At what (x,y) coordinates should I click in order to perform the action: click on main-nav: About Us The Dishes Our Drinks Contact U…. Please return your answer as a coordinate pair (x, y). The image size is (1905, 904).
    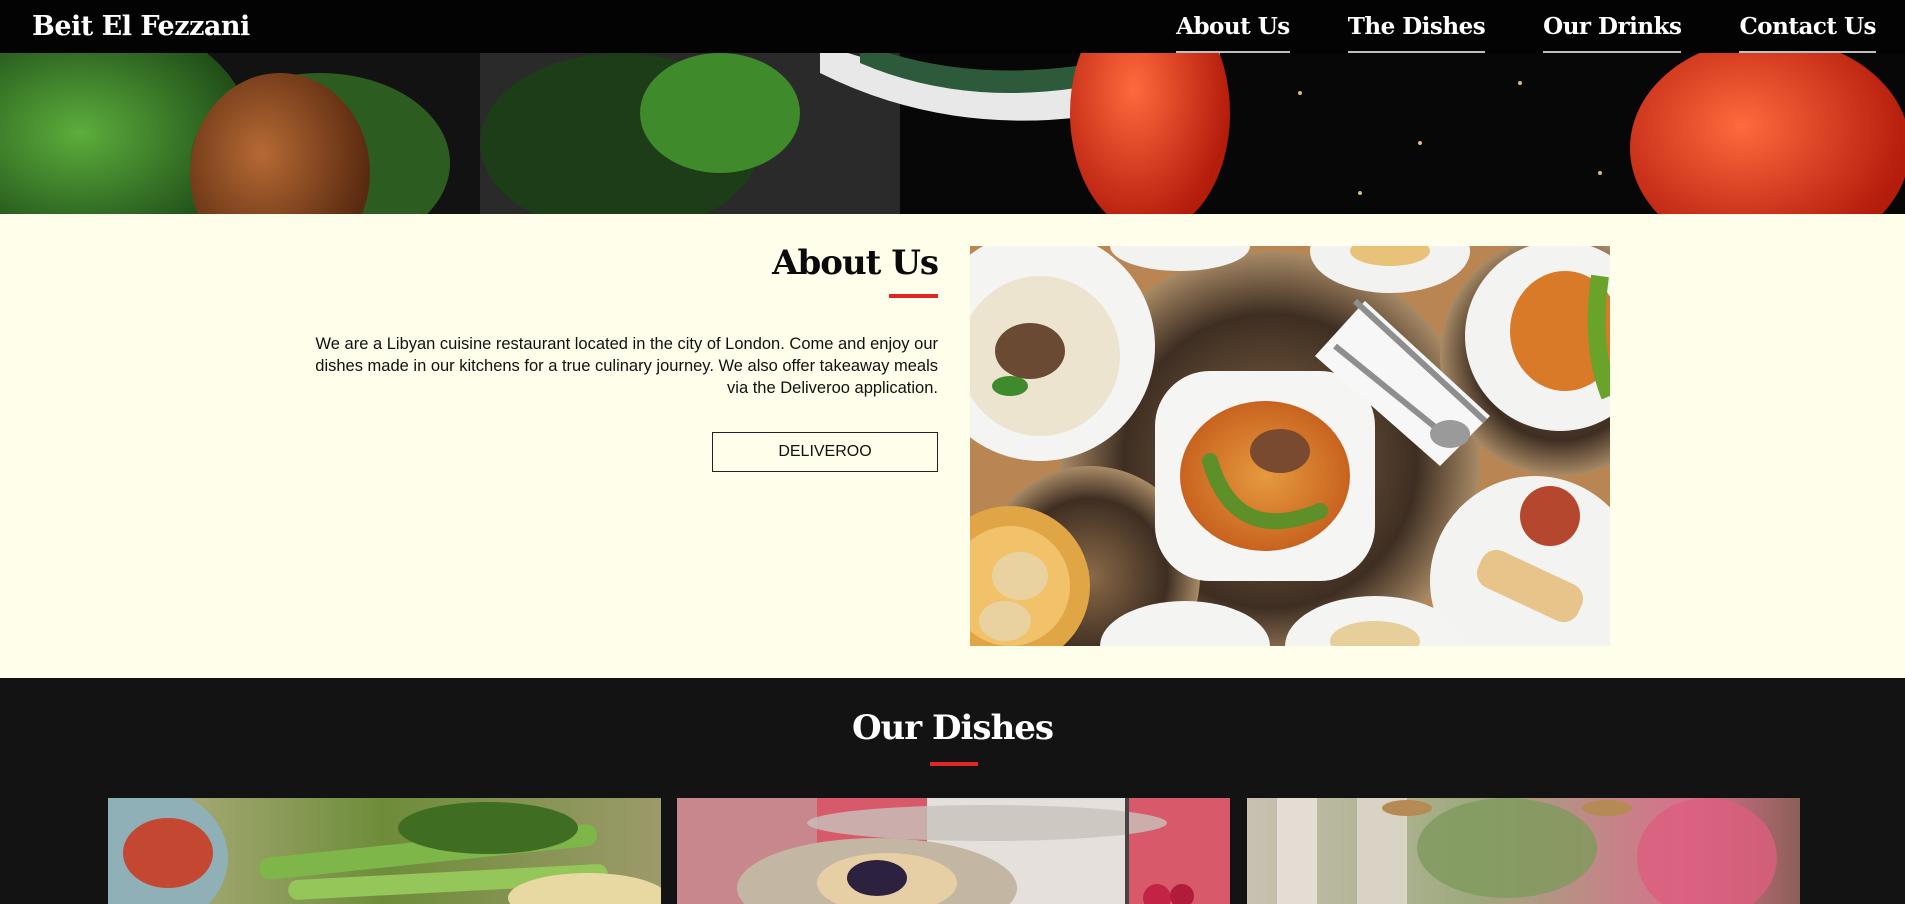
    Looking at the image, I should click on (1526, 26).